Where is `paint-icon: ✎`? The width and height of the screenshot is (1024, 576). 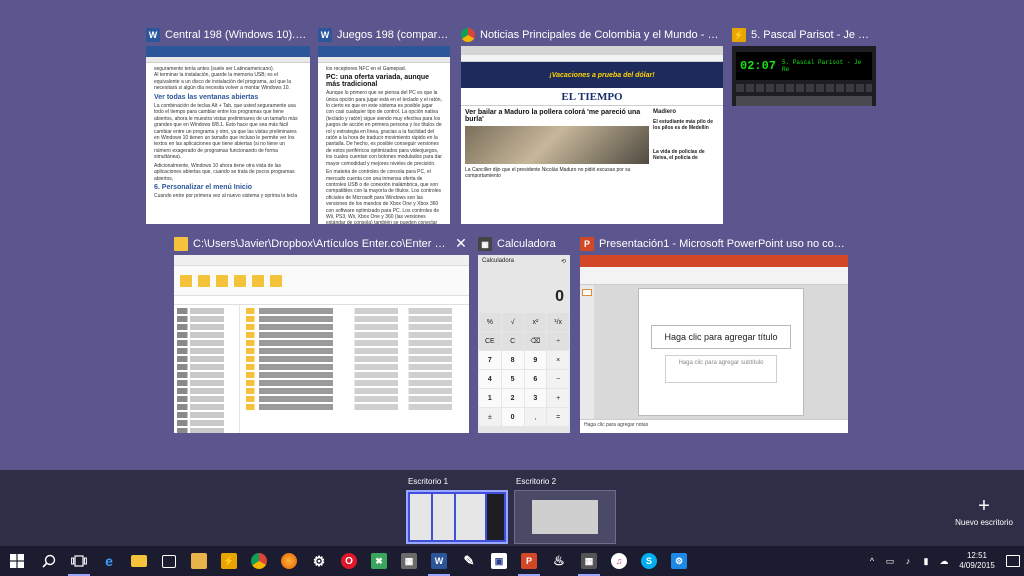 paint-icon: ✎ is located at coordinates (469, 560).